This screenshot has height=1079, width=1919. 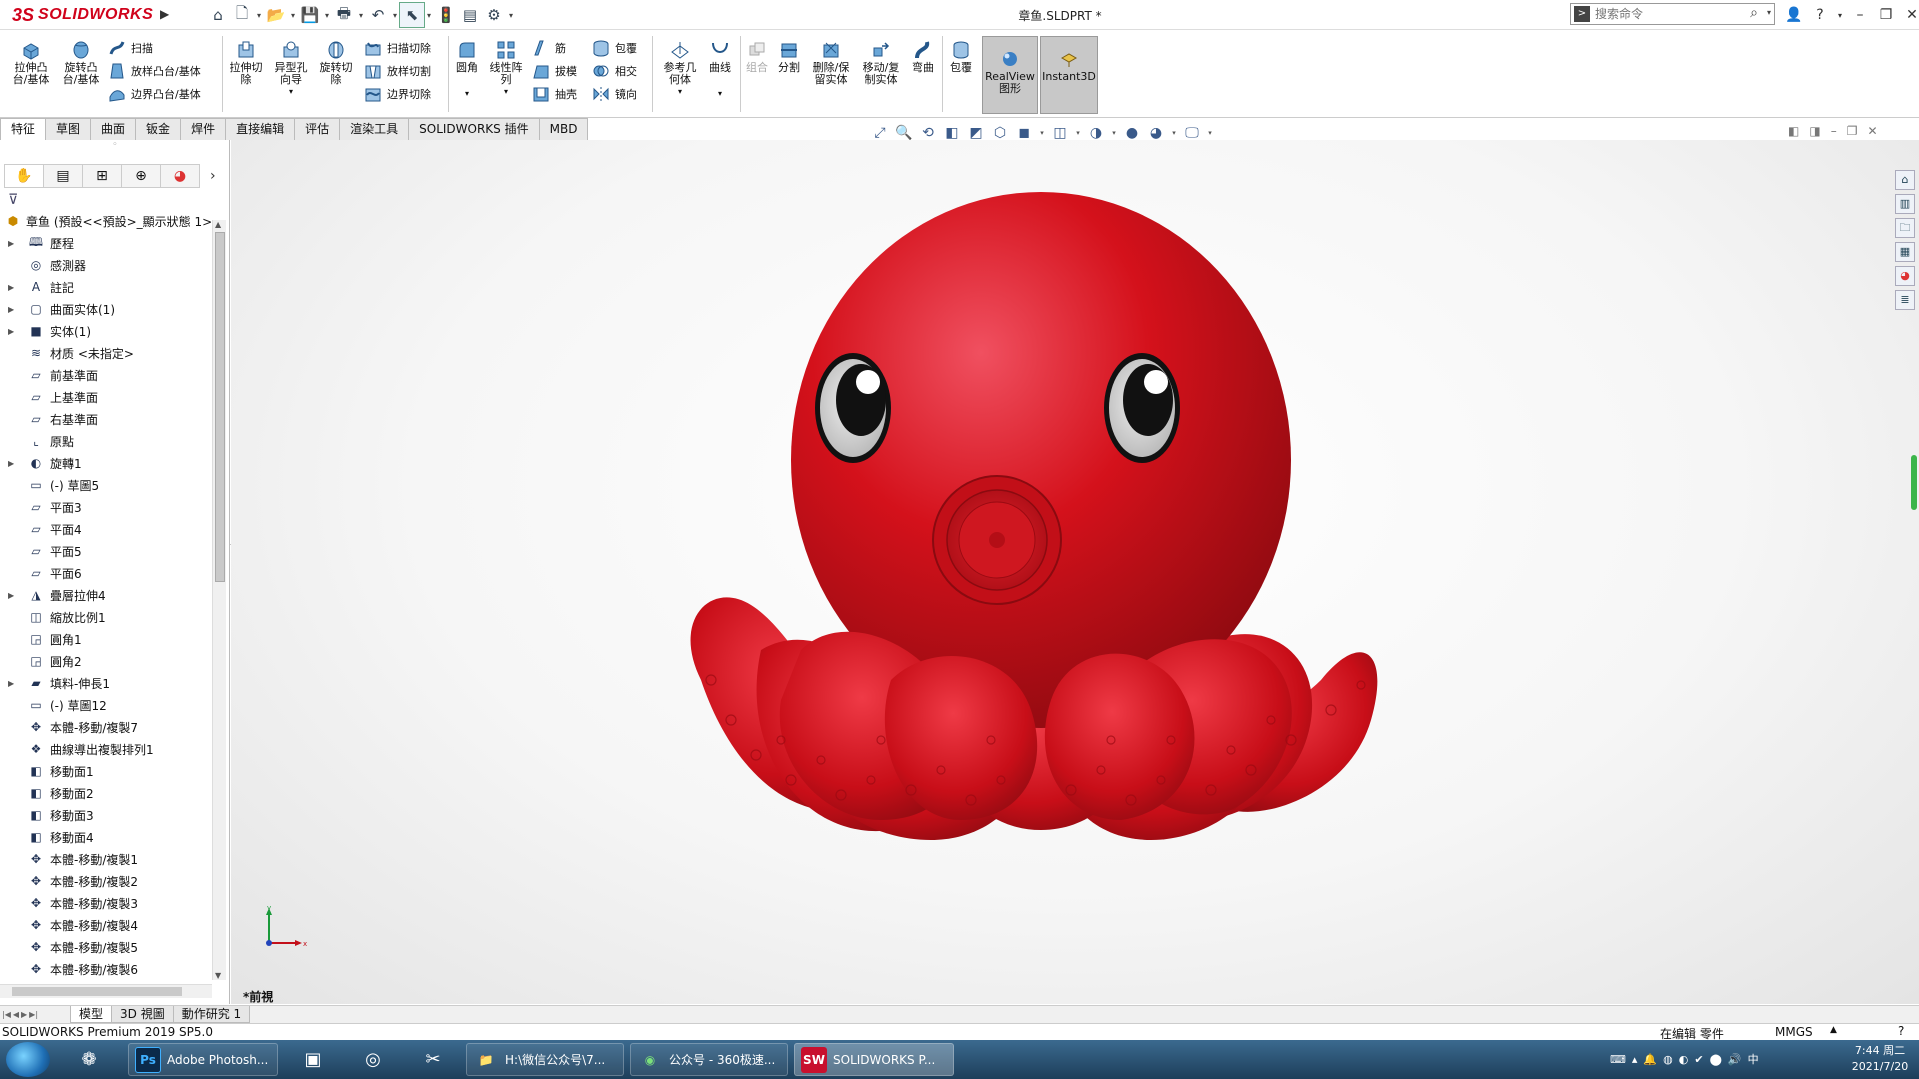 What do you see at coordinates (344, 15) in the screenshot?
I see `print-icon: 🖶` at bounding box center [344, 15].